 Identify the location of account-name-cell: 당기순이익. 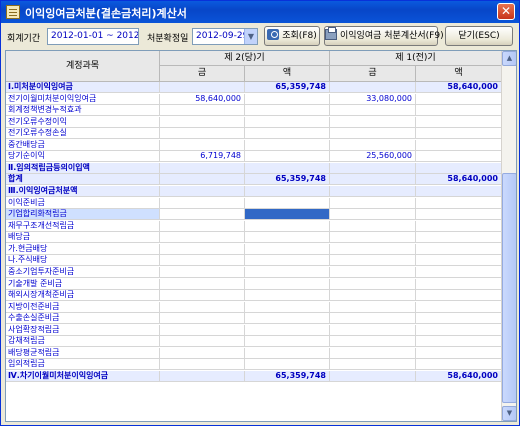
(83, 157).